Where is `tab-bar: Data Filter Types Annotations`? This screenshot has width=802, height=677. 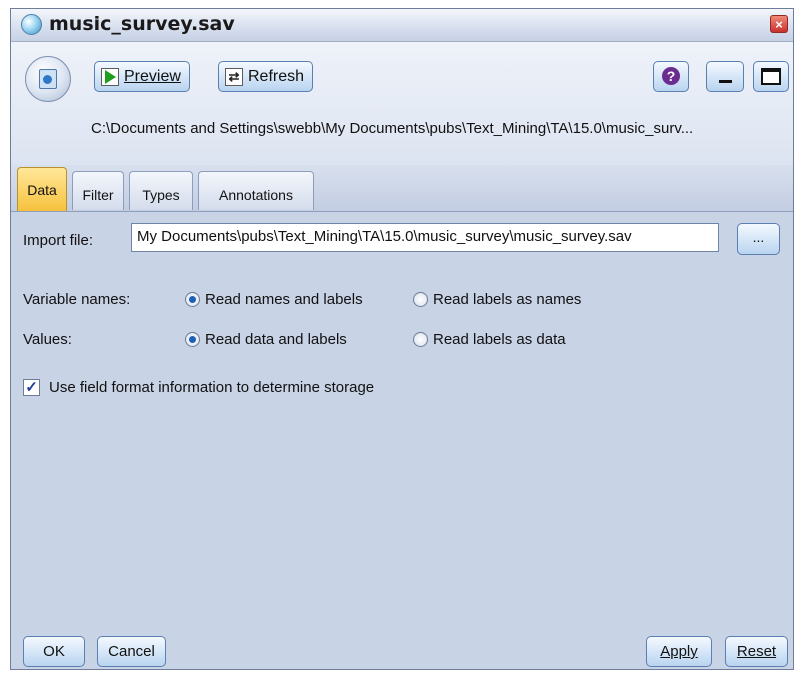 tab-bar: Data Filter Types Annotations is located at coordinates (402, 188).